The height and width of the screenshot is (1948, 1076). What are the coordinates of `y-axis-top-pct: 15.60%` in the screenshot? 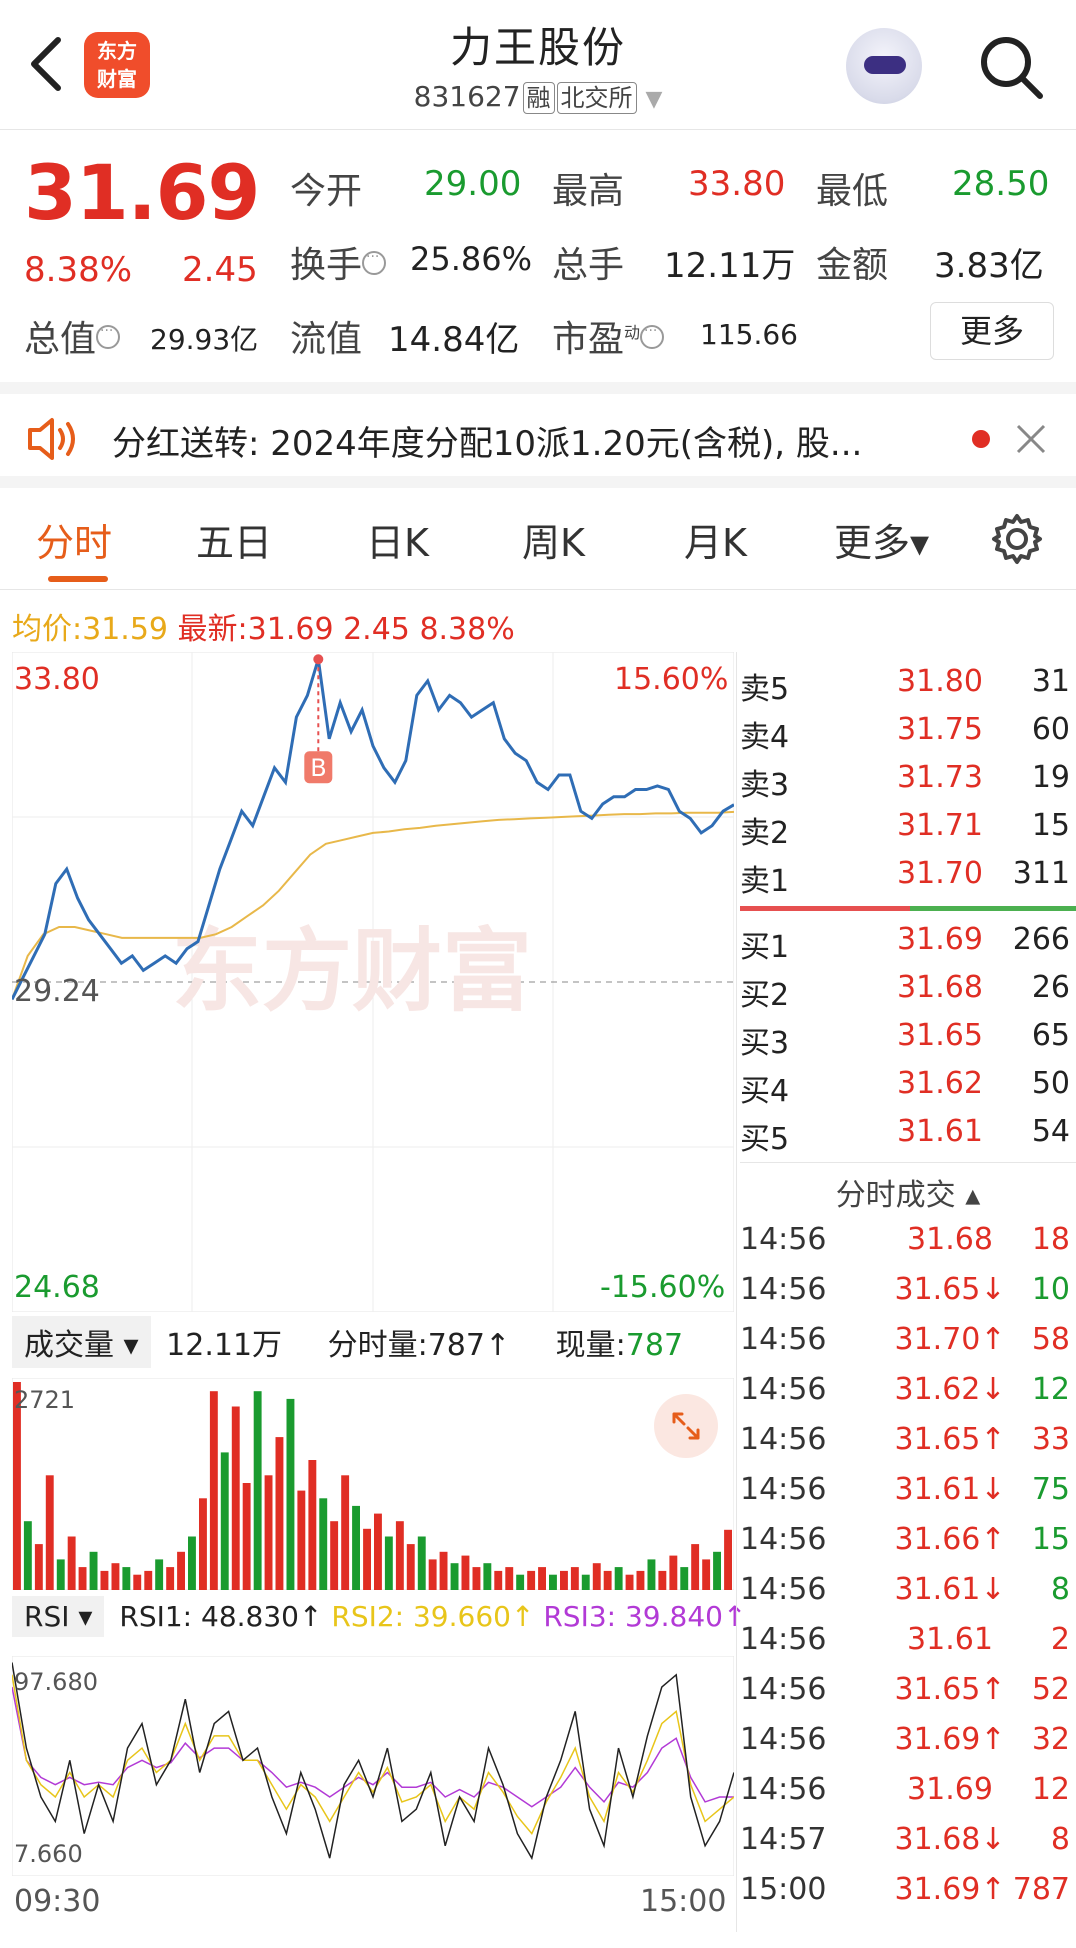 It's located at (671, 679).